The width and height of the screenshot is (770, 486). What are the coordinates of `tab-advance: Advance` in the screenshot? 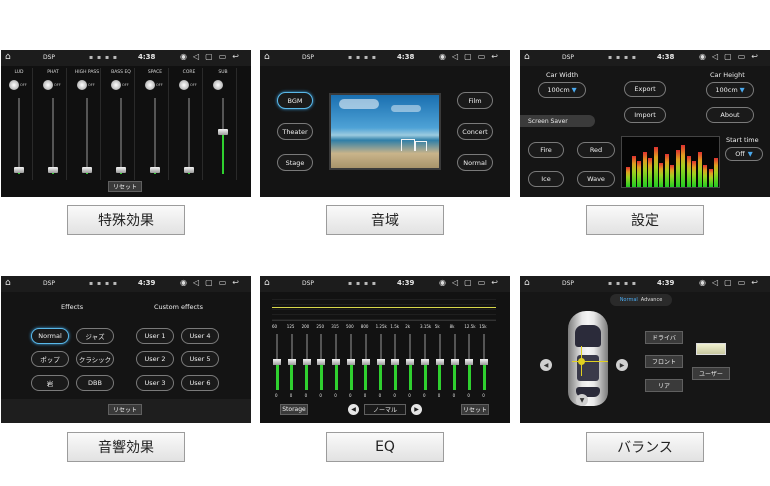 It's located at (652, 300).